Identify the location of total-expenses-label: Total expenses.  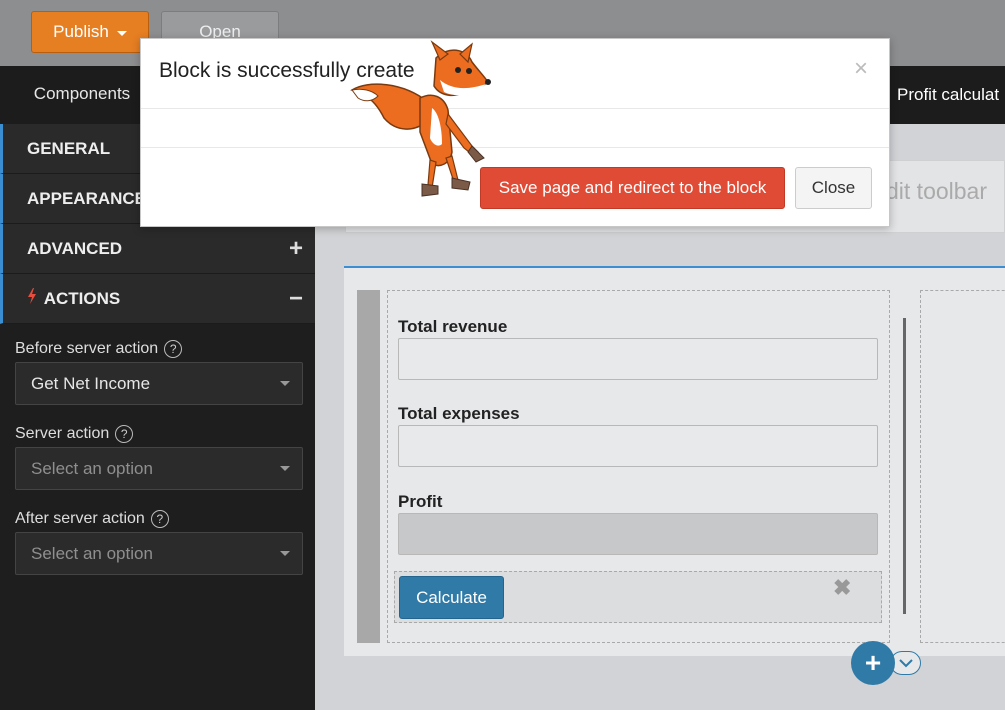
(459, 413).